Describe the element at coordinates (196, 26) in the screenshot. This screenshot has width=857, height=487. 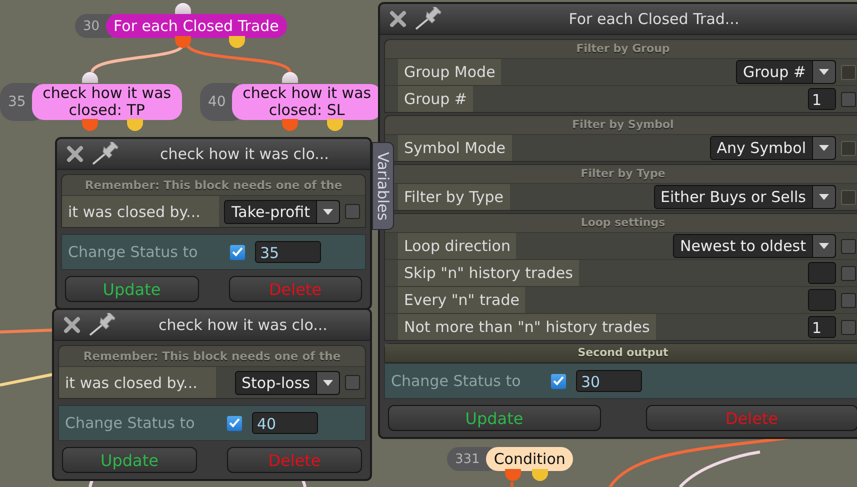
I see `node-label: For each Closed Trade` at that location.